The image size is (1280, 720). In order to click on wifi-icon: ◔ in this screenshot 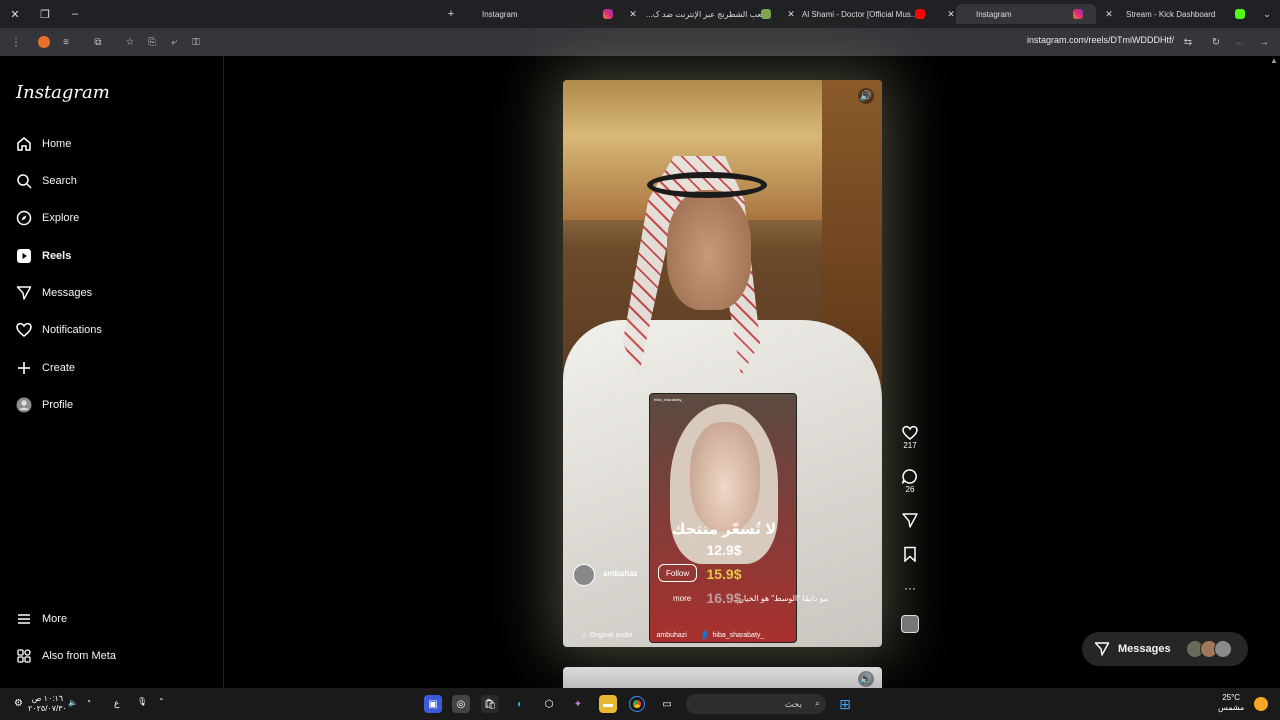, I will do `click(88, 701)`.